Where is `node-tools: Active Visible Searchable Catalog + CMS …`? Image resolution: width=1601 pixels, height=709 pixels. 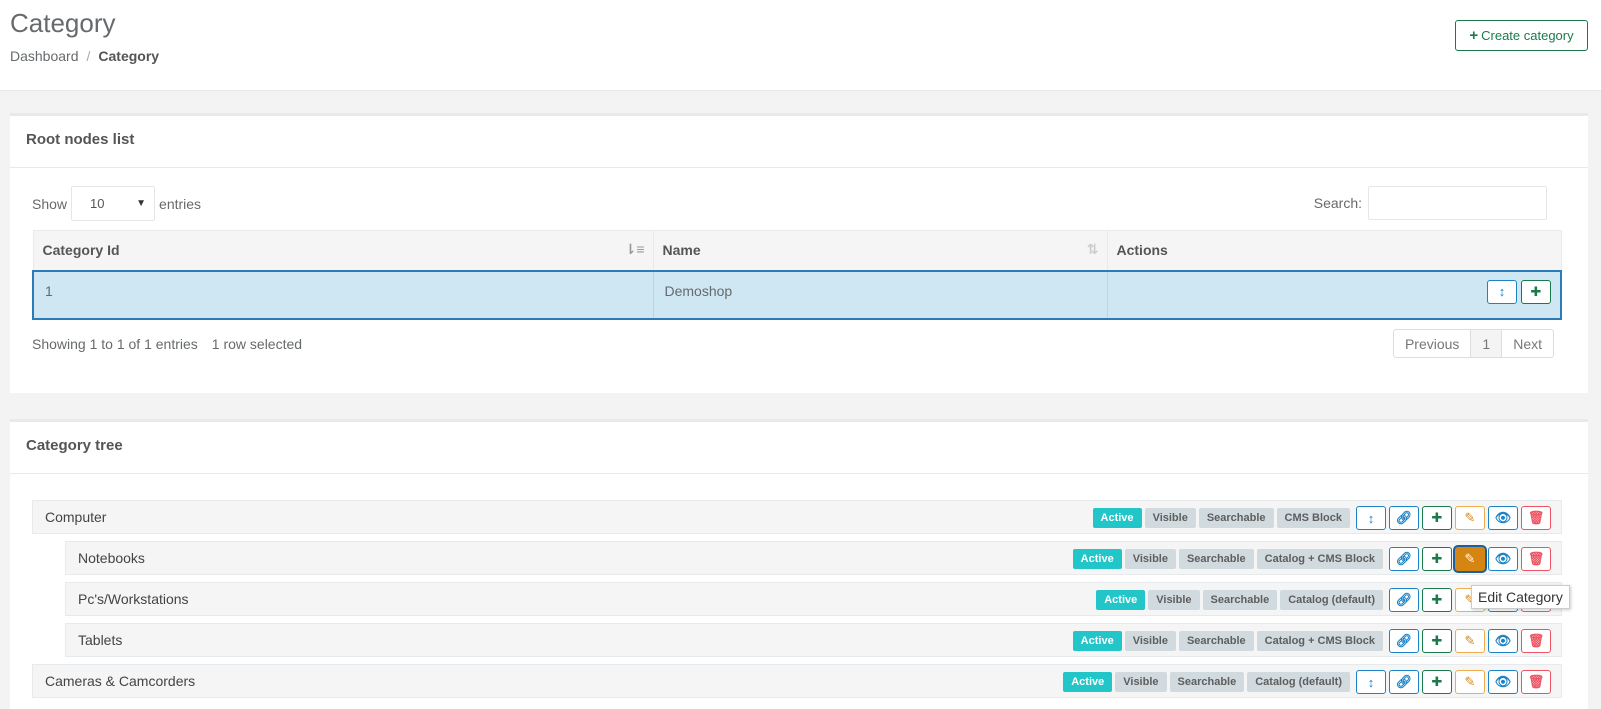 node-tools: Active Visible Searchable Catalog + CMS … is located at coordinates (1311, 559).